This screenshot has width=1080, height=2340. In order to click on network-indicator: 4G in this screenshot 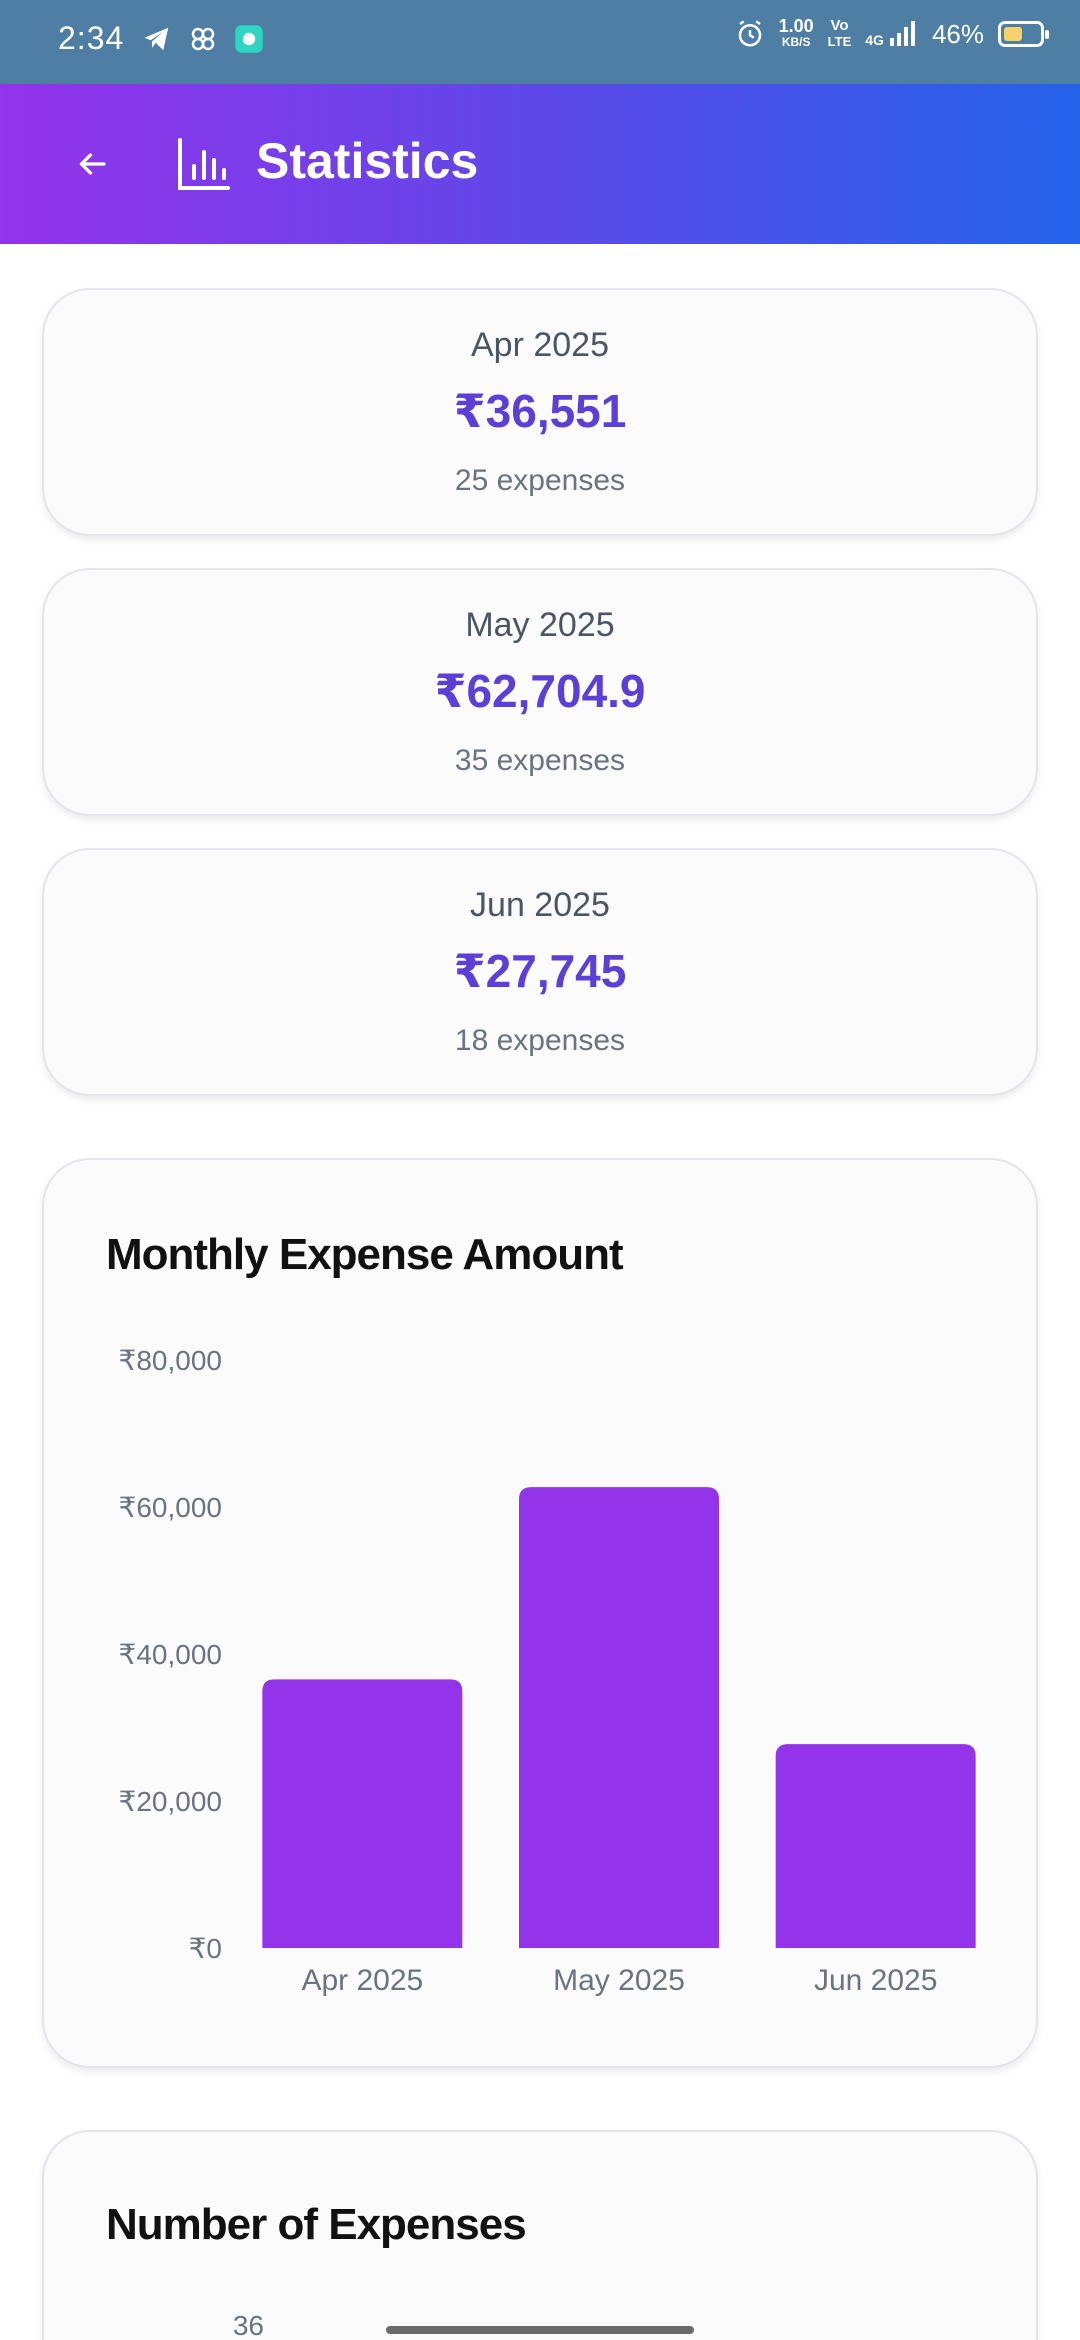, I will do `click(891, 34)`.